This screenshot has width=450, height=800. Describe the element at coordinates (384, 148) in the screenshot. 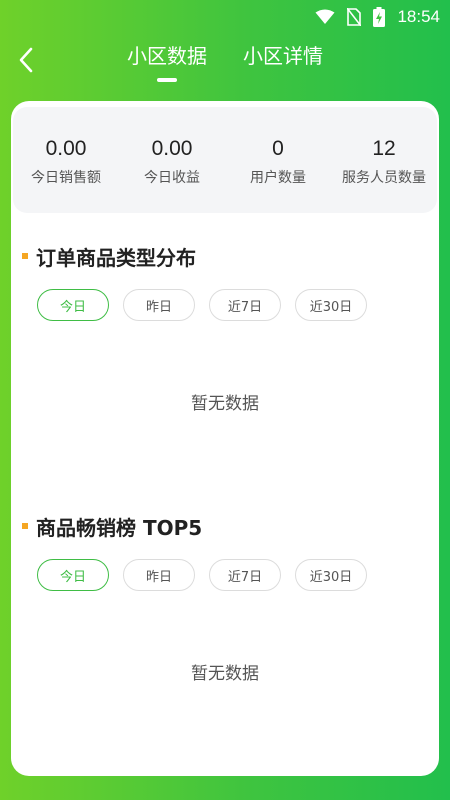

I see `stat-value: 12` at that location.